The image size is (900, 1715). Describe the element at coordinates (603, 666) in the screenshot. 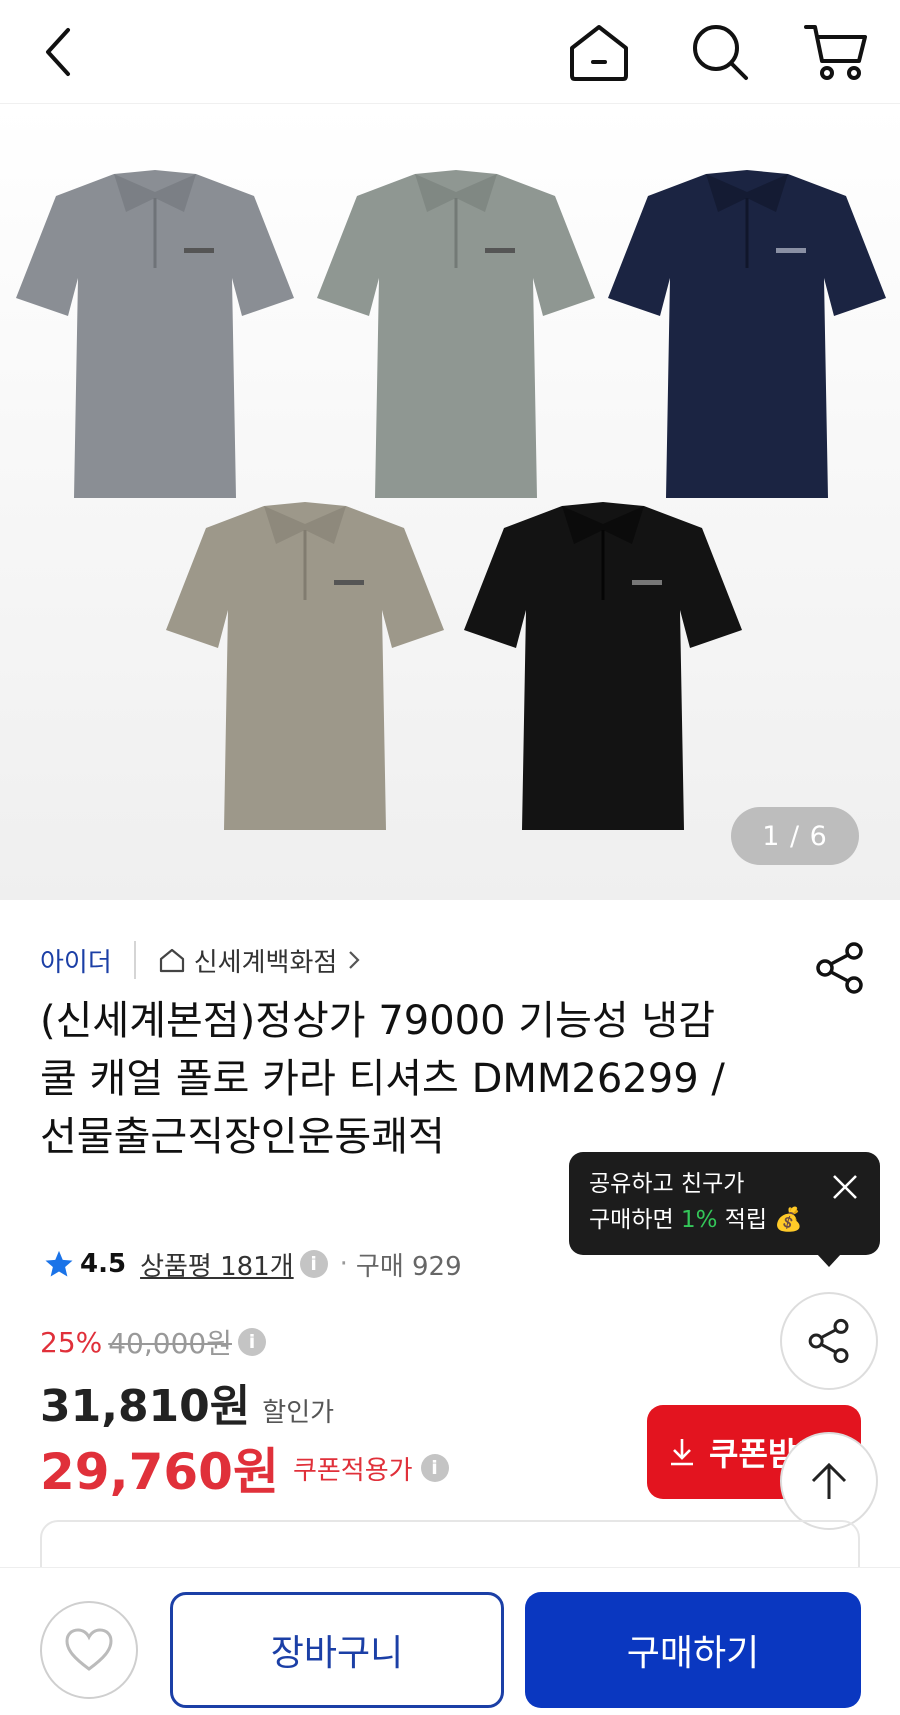

I see `polo-shirt-black-image` at that location.